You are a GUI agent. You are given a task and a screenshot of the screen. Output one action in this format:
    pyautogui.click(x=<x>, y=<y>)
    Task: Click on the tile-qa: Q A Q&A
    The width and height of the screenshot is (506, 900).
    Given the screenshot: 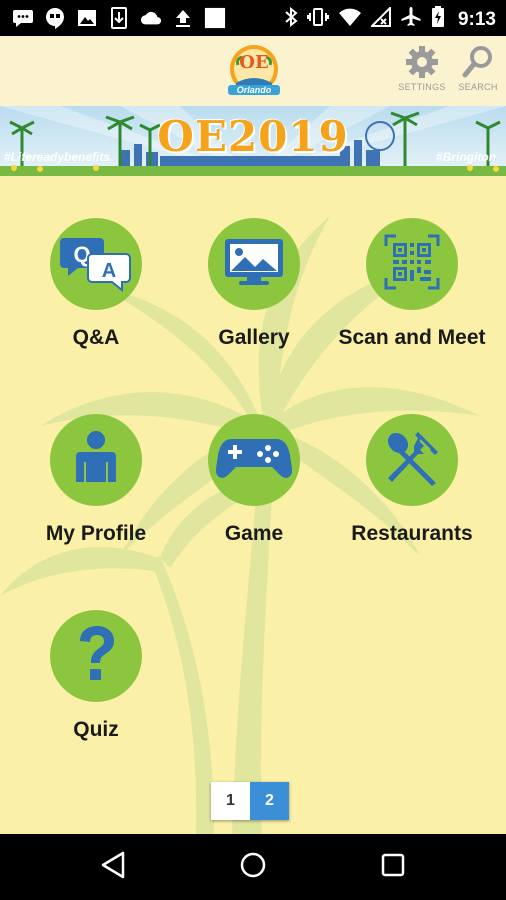 What is the action you would take?
    pyautogui.click(x=96, y=298)
    